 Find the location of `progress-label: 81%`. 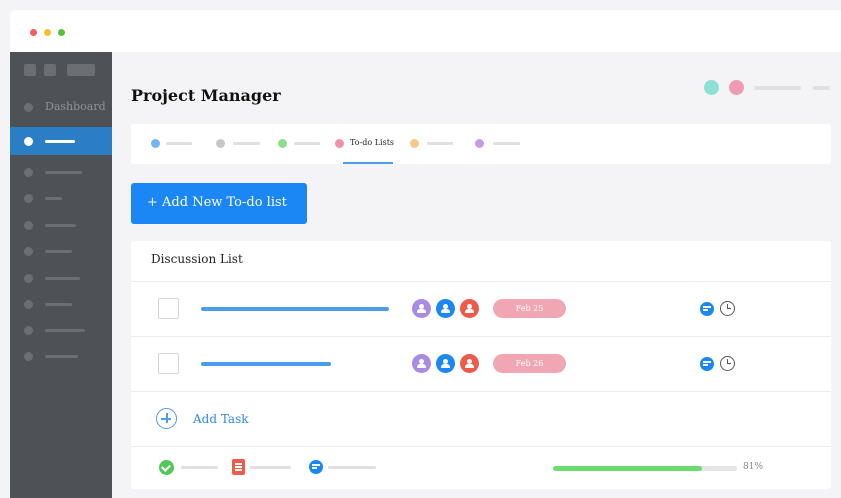

progress-label: 81% is located at coordinates (753, 467).